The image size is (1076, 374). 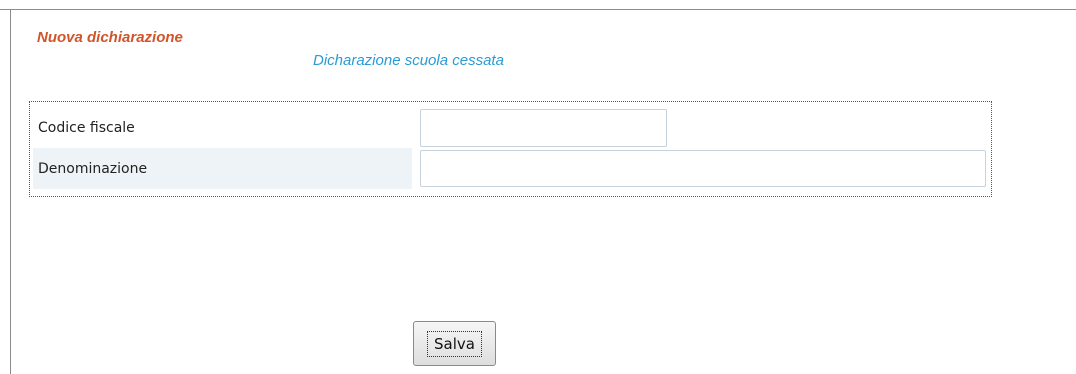 I want to click on save-button-label: Salva, so click(x=454, y=343).